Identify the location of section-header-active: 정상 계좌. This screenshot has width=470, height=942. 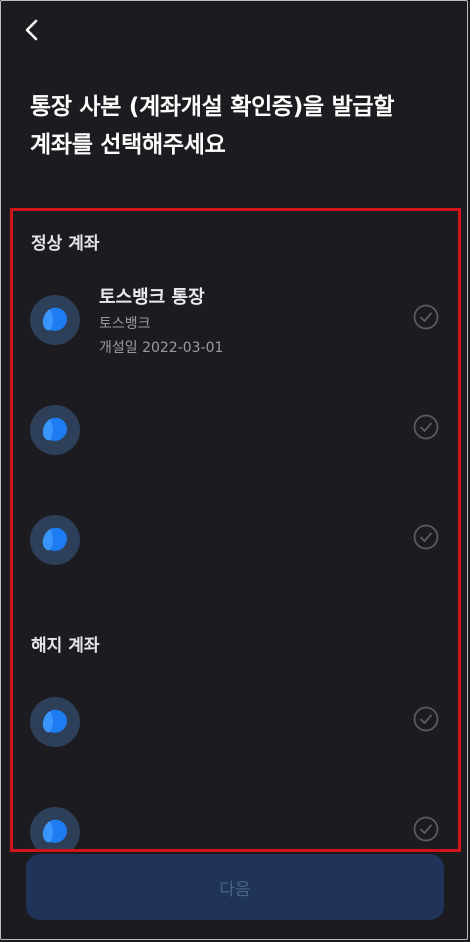
(65, 244).